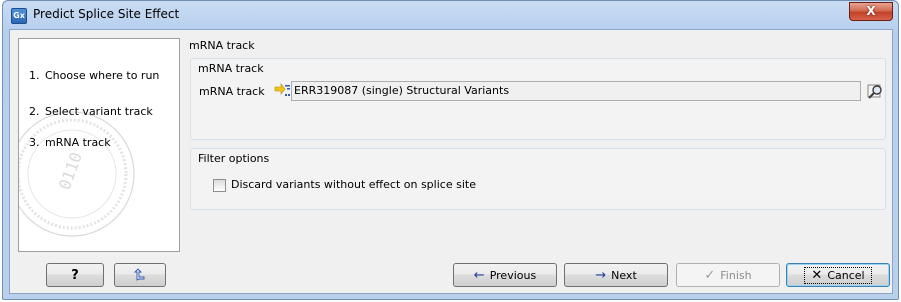  I want to click on discard-variants-checkbox, so click(219, 185).